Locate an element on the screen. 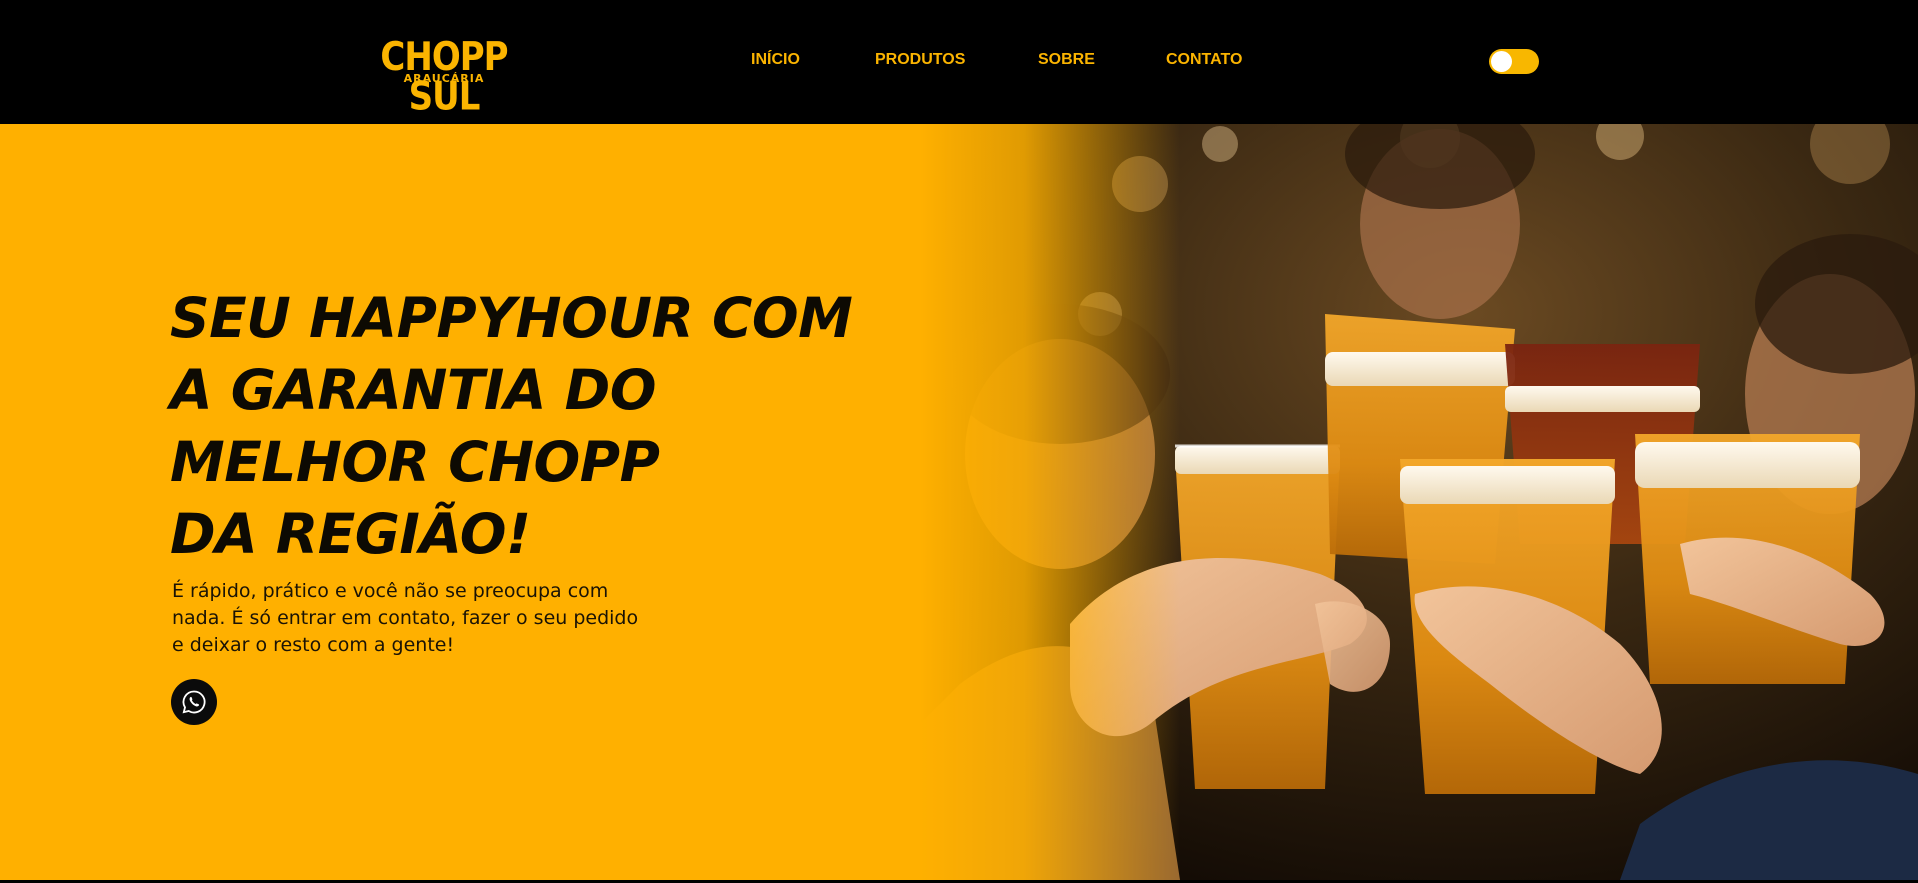  subtitle-line: e deixar o resto com a gente! is located at coordinates (313, 645).